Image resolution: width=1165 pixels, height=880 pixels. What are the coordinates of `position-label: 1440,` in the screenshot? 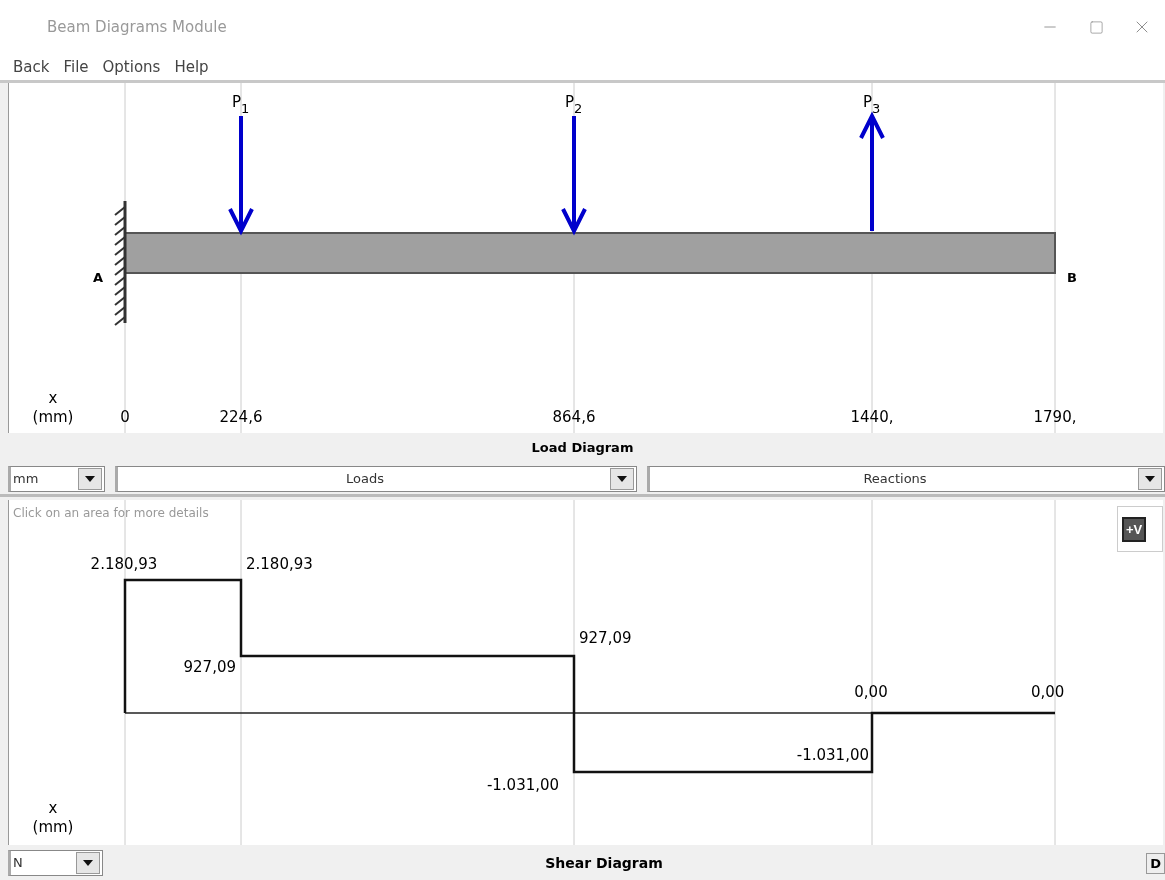 It's located at (872, 417).